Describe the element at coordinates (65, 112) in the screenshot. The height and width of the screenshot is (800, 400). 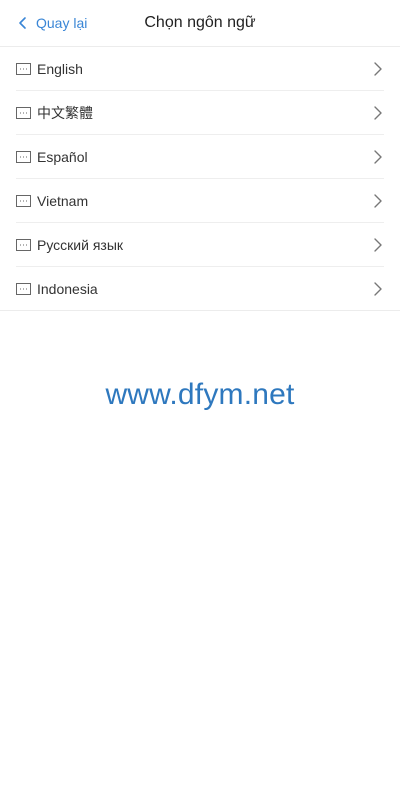
I see `language-label: 中文繁體` at that location.